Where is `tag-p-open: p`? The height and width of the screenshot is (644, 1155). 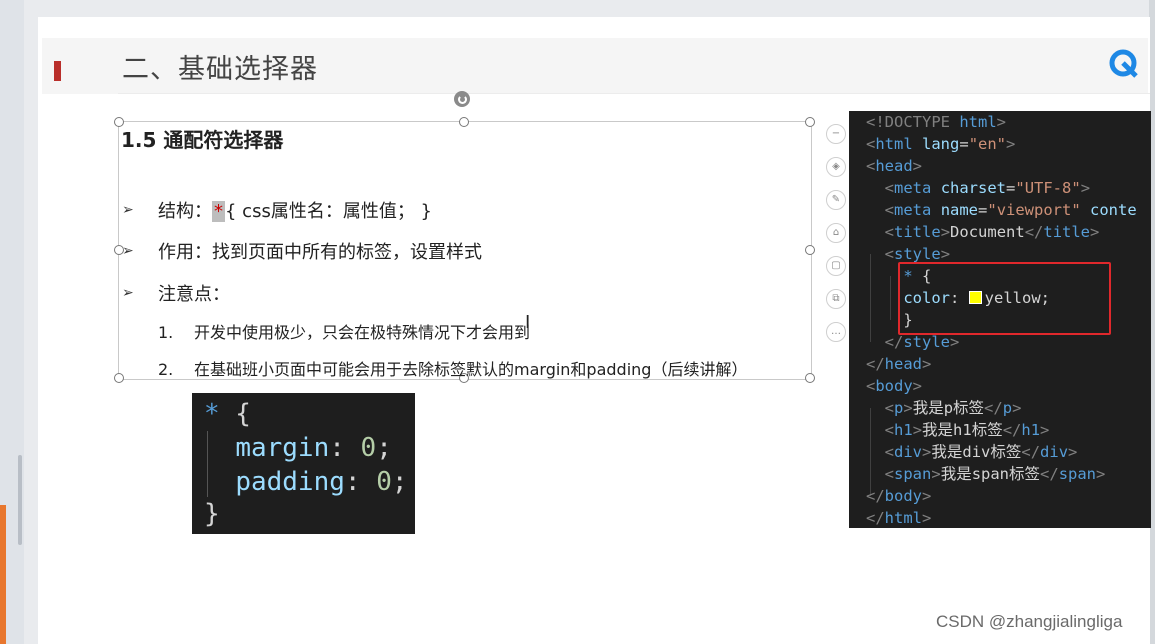 tag-p-open: p is located at coordinates (899, 408).